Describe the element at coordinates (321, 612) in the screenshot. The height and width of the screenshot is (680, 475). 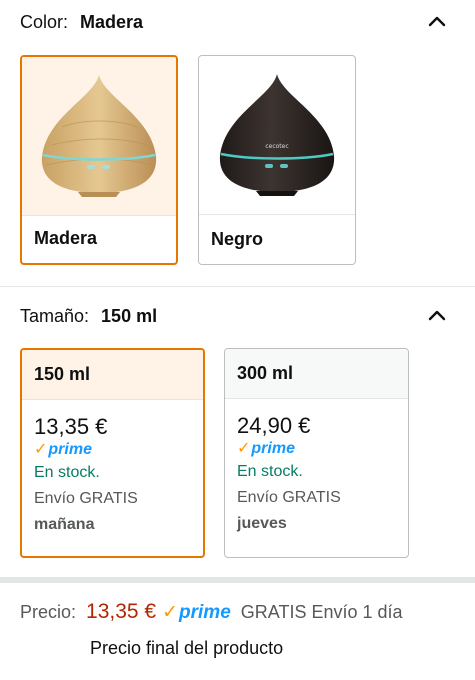
I see `shipping-summary: GRATIS Envío 1 día` at that location.